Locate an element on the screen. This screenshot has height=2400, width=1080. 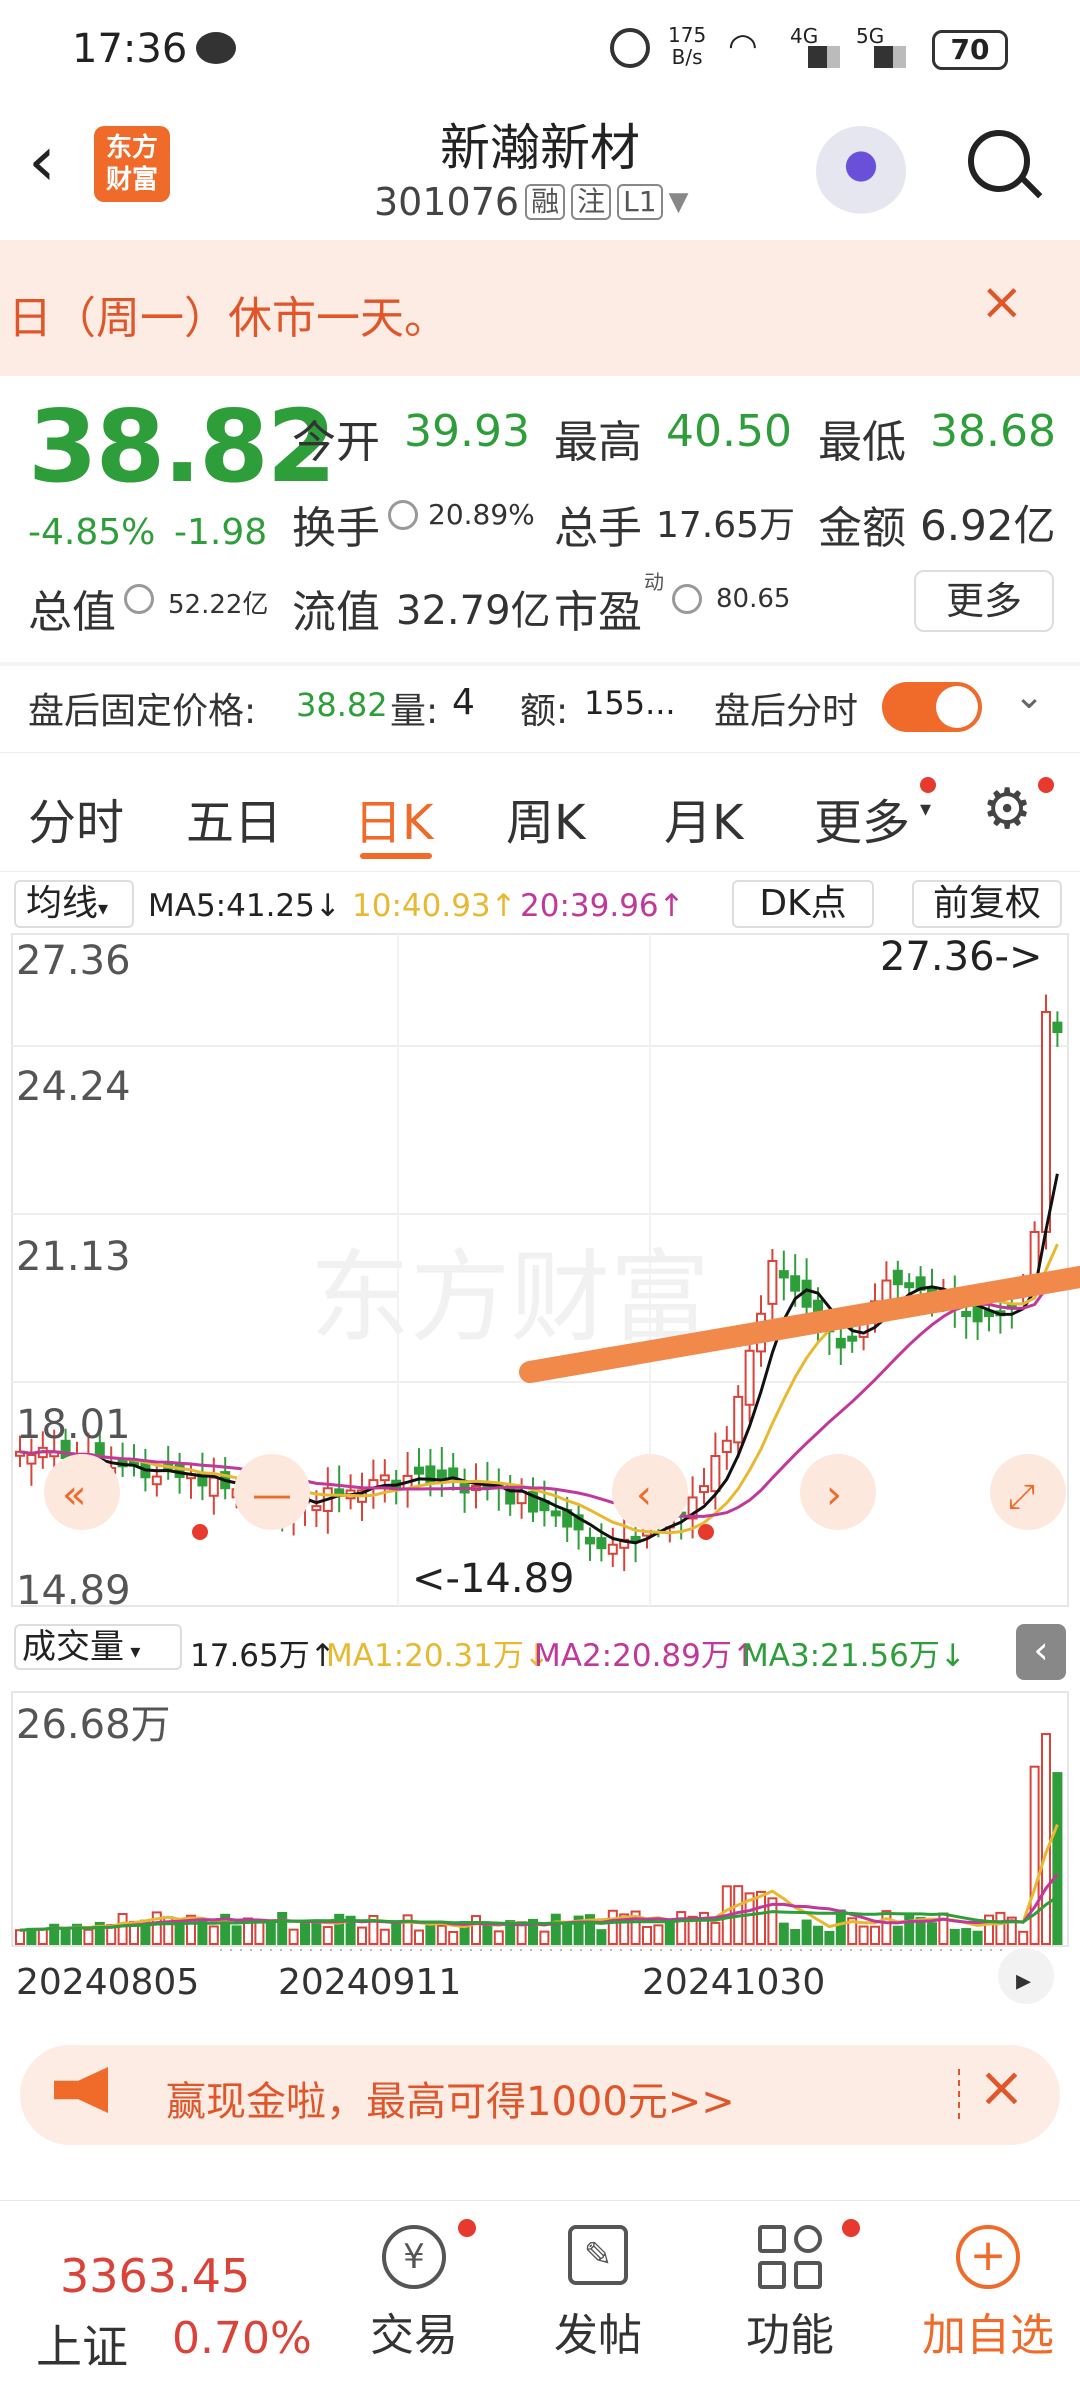
period-tabs: 分时 五日 日K 周K 月K 更多 ▾ ⚙ is located at coordinates (540, 812).